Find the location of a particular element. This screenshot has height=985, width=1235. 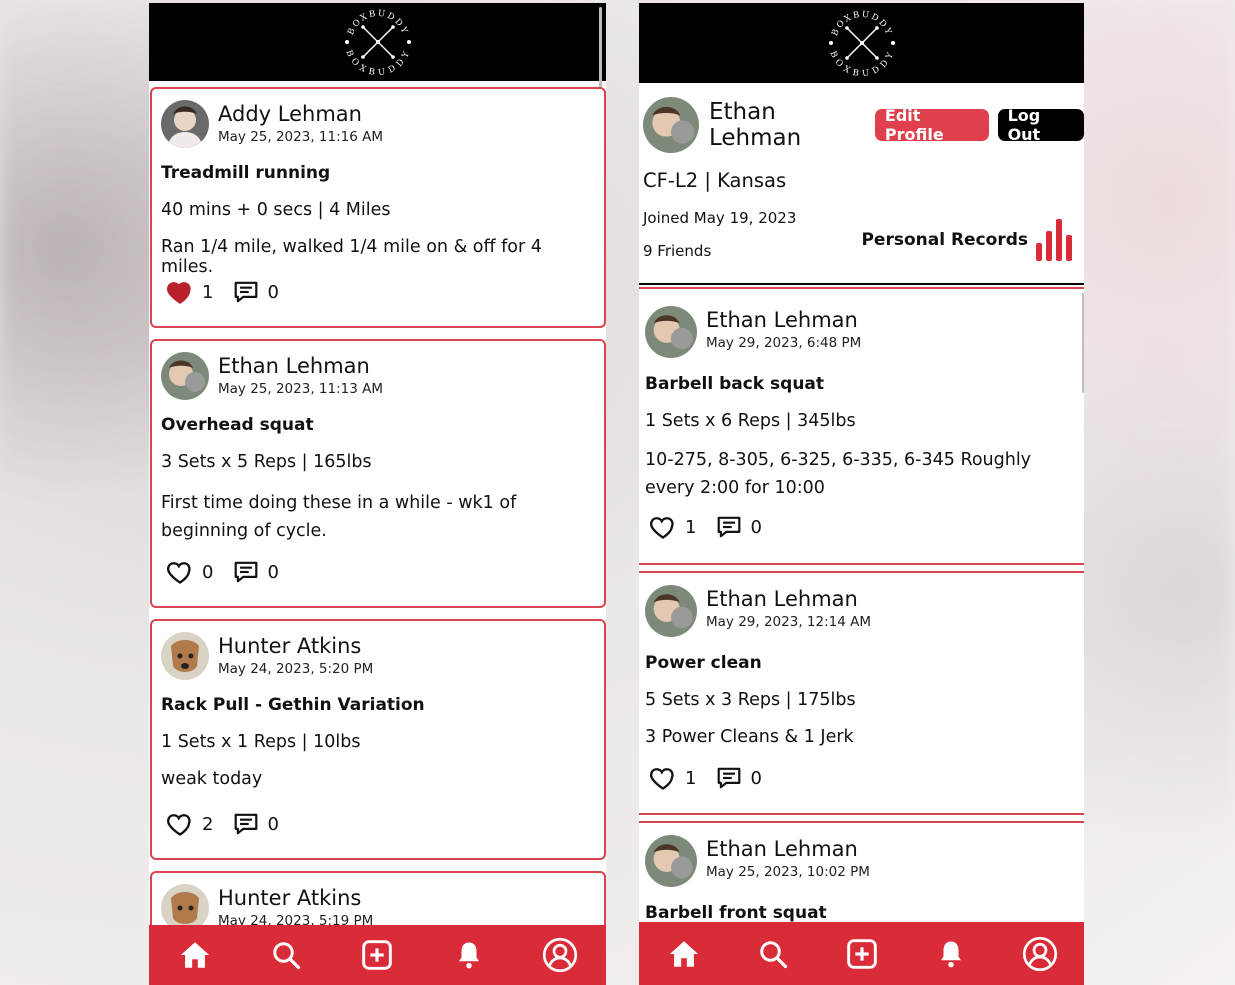

workout-metric: 1 Sets x 6 Reps | 345lbs is located at coordinates (750, 421).